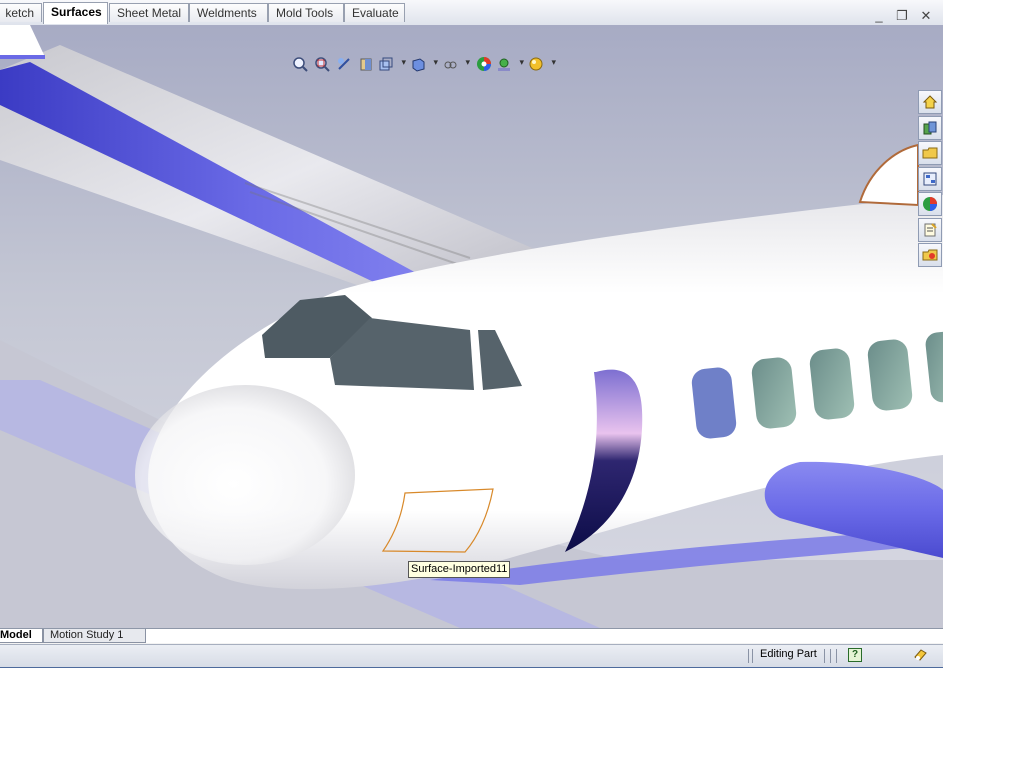 Image resolution: width=1024 pixels, height=768 pixels. What do you see at coordinates (855, 655) in the screenshot?
I see `help-icon: ?` at bounding box center [855, 655].